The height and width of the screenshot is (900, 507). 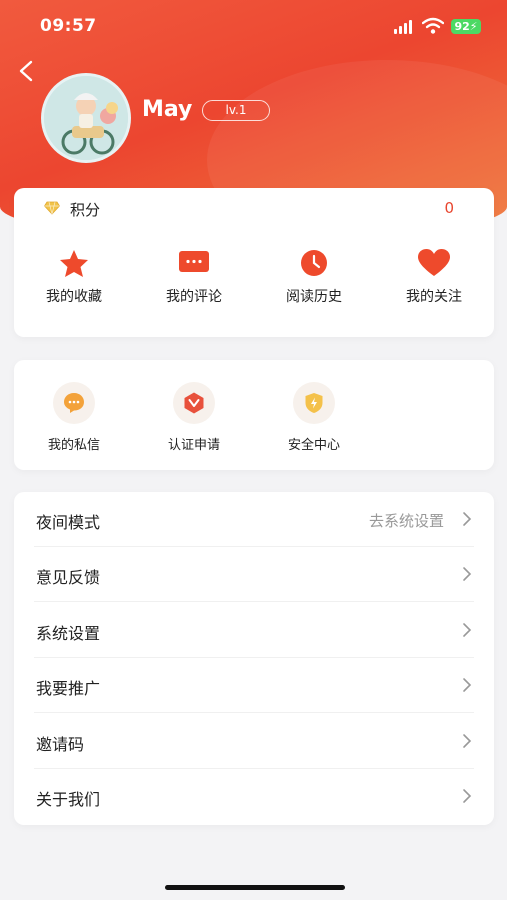 What do you see at coordinates (406, 521) in the screenshot?
I see `menu-item-value: 去系统设置` at bounding box center [406, 521].